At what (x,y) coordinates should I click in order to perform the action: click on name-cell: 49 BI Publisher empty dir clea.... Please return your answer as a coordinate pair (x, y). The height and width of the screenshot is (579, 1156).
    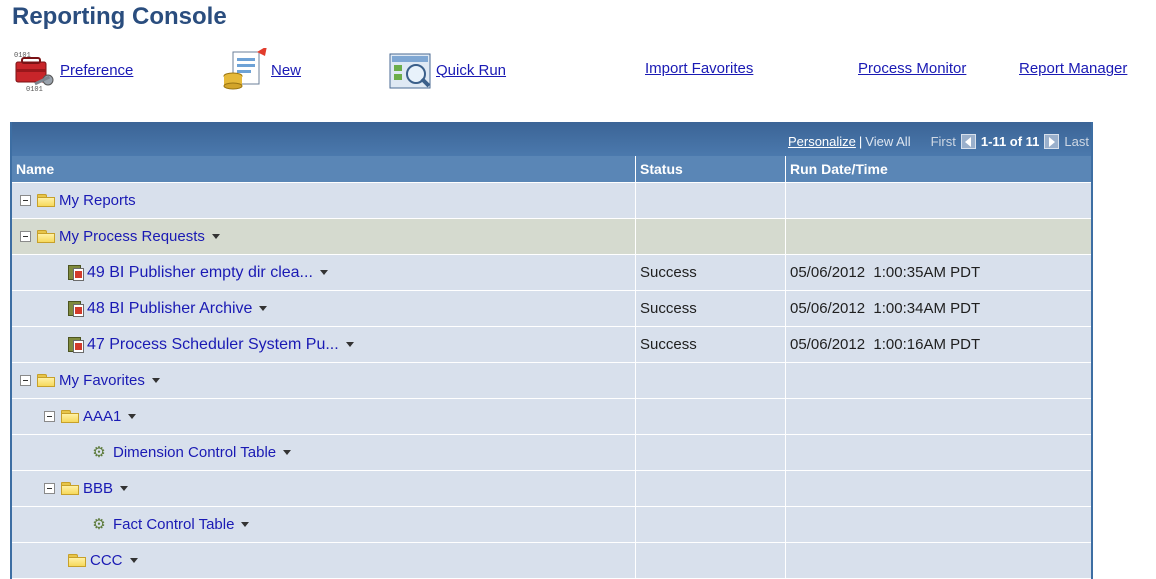
    Looking at the image, I should click on (324, 272).